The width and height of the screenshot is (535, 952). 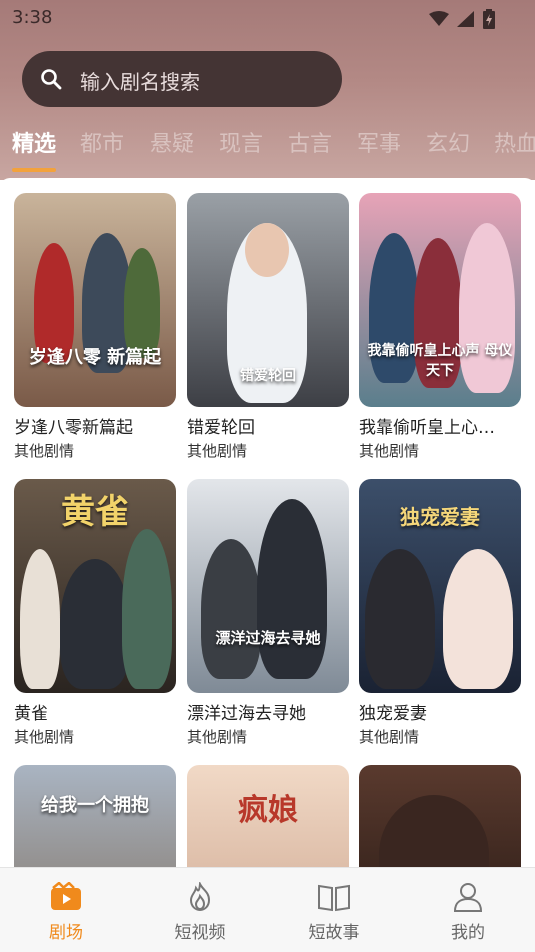 I want to click on tab-mystery: 悬疑, so click(x=172, y=142).